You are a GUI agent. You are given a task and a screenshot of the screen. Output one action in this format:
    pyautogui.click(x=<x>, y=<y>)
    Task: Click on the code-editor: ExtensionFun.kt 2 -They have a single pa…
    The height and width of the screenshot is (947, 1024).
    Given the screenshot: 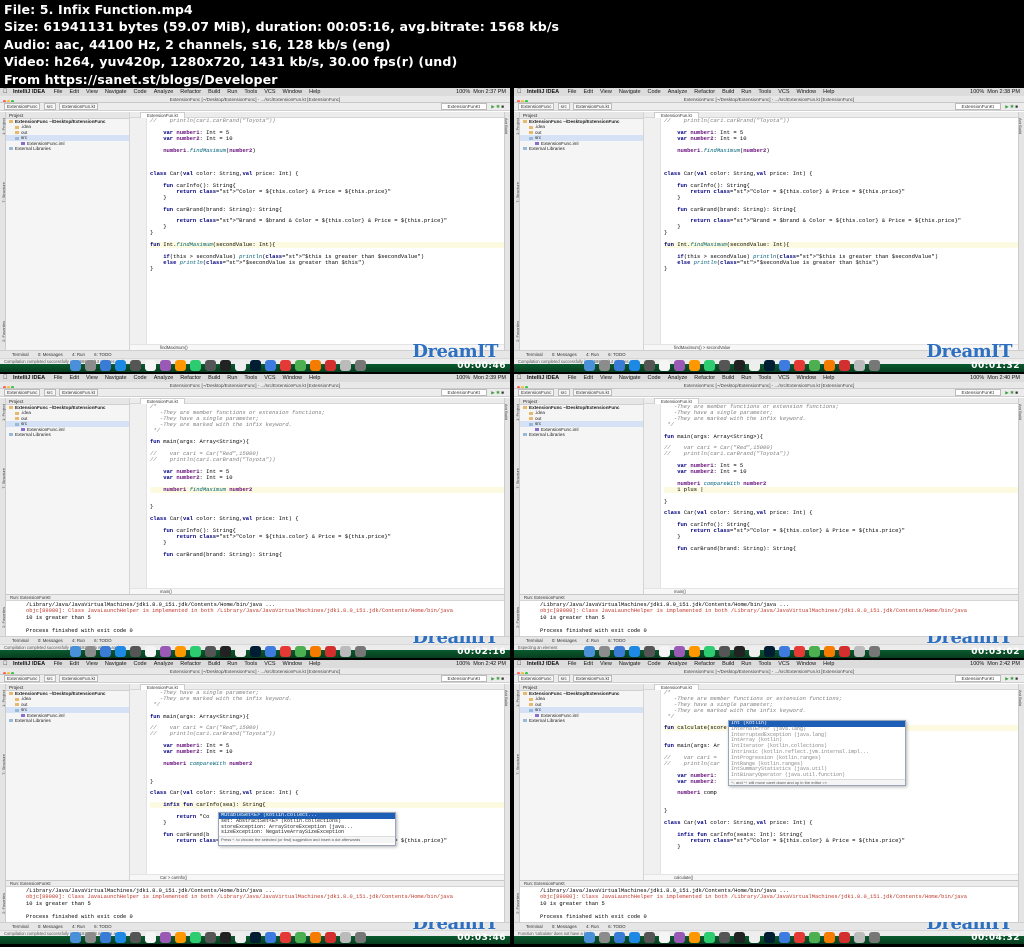 What is the action you would take?
    pyautogui.click(x=317, y=782)
    